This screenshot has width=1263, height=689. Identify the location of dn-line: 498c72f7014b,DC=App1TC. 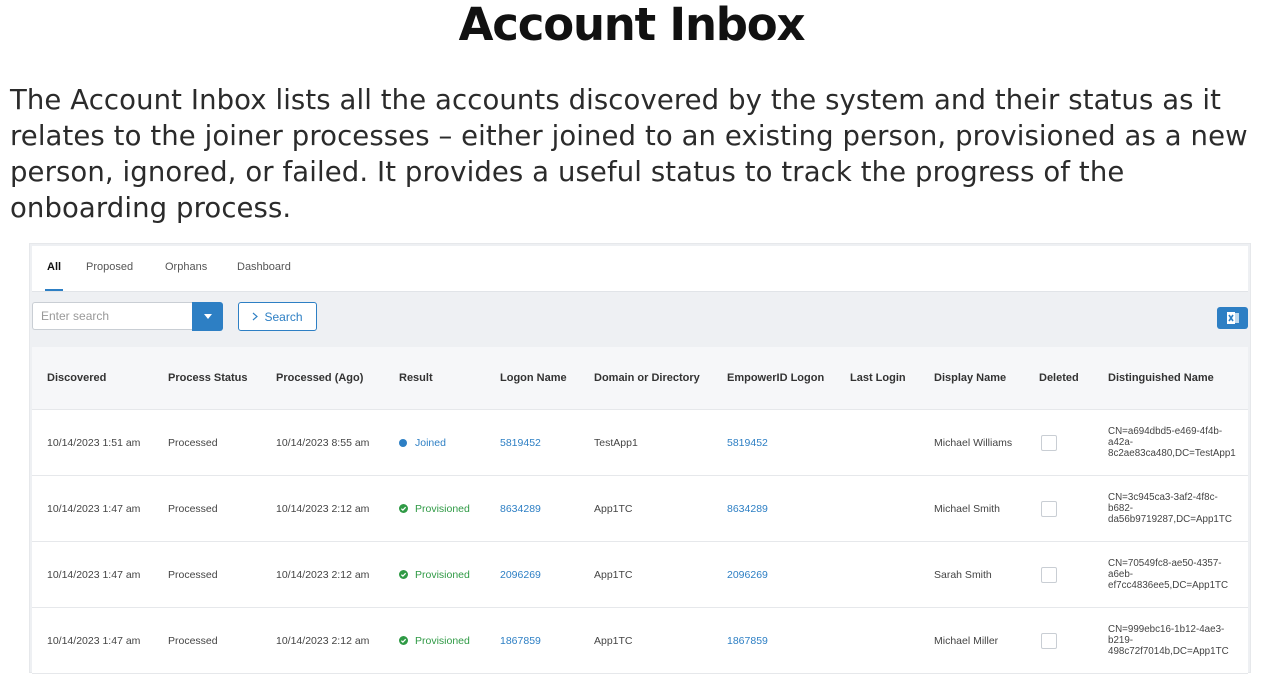
(1168, 651).